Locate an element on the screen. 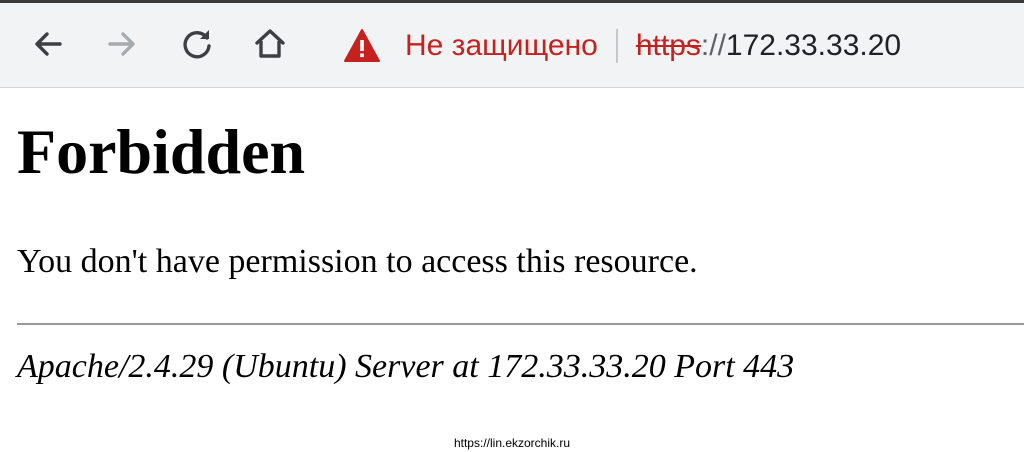 This screenshot has height=452, width=1024. warning-triangle-icon is located at coordinates (362, 46).